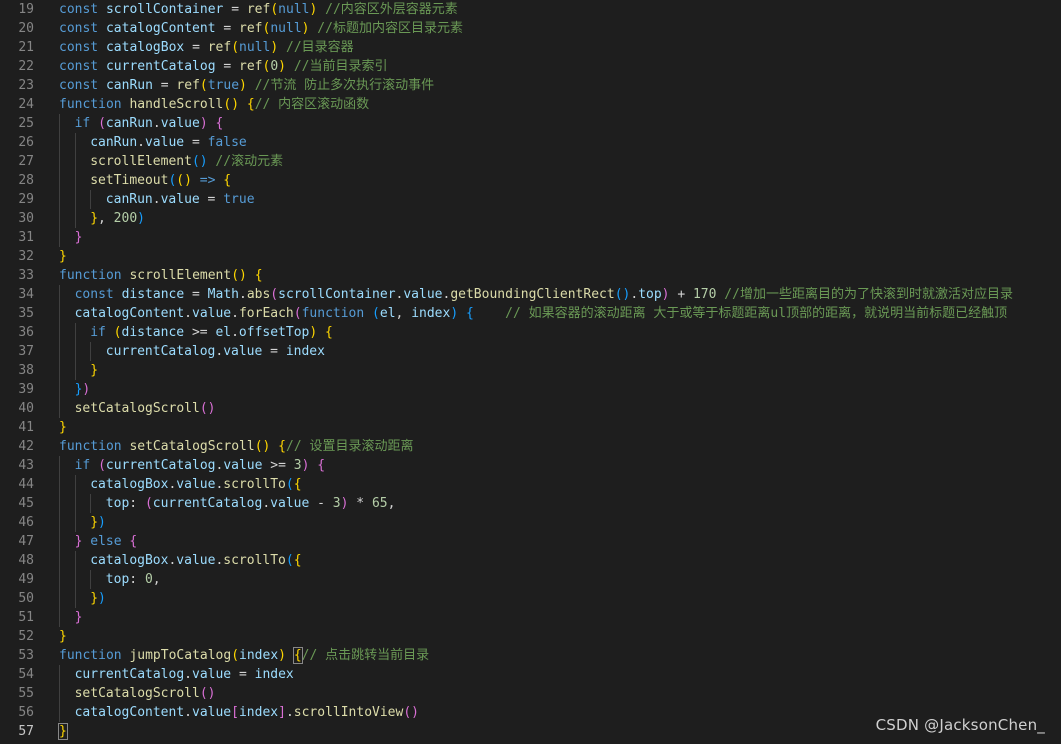 The height and width of the screenshot is (744, 1061). I want to click on code-line: 51}, so click(530, 617).